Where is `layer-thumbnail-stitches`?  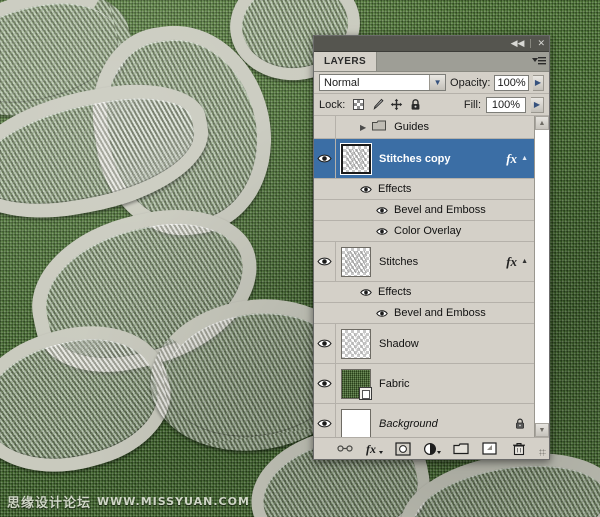 layer-thumbnail-stitches is located at coordinates (356, 261).